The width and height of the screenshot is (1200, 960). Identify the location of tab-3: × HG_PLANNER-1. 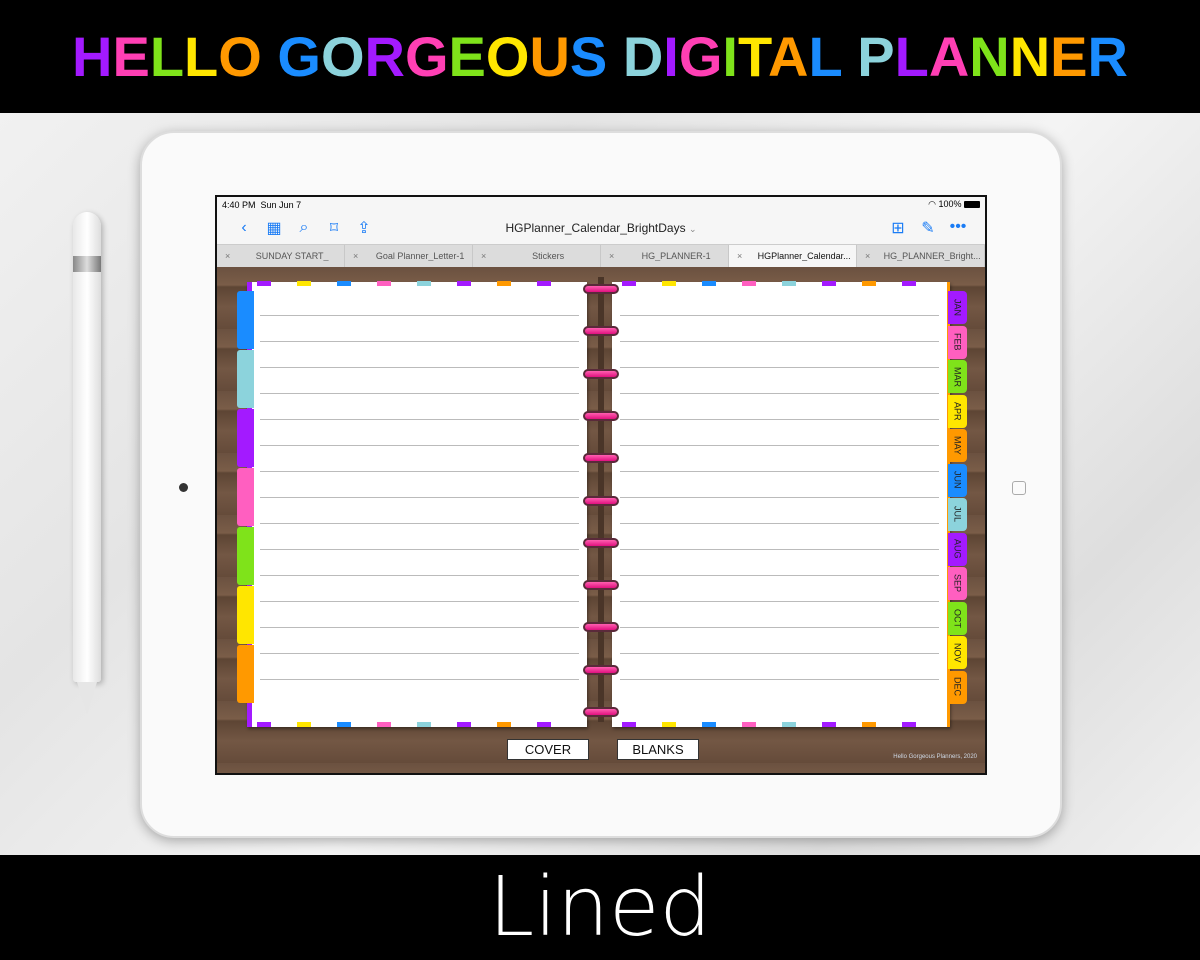
(665, 256).